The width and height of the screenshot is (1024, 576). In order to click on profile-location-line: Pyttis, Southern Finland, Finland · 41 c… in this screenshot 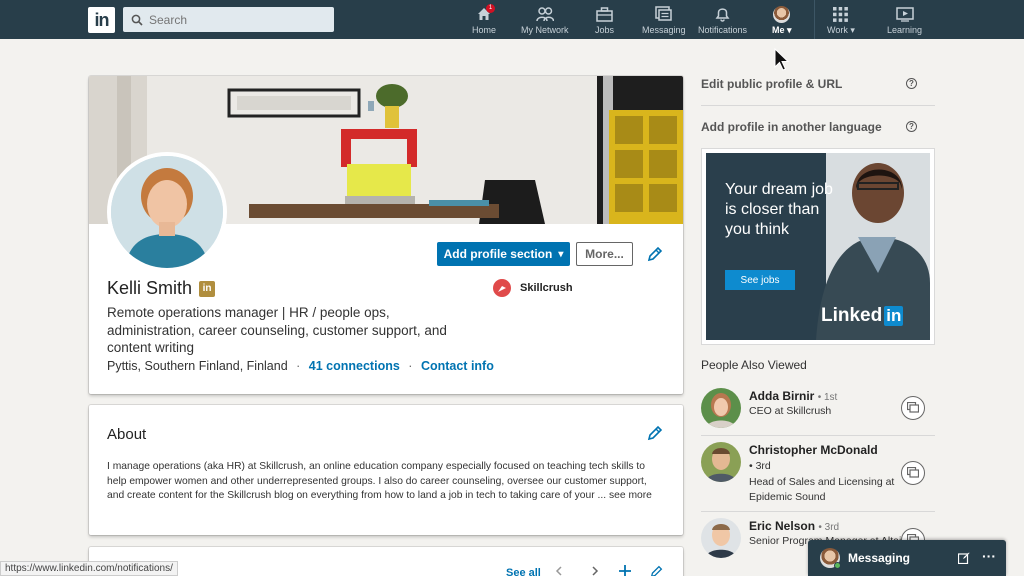, I will do `click(300, 366)`.